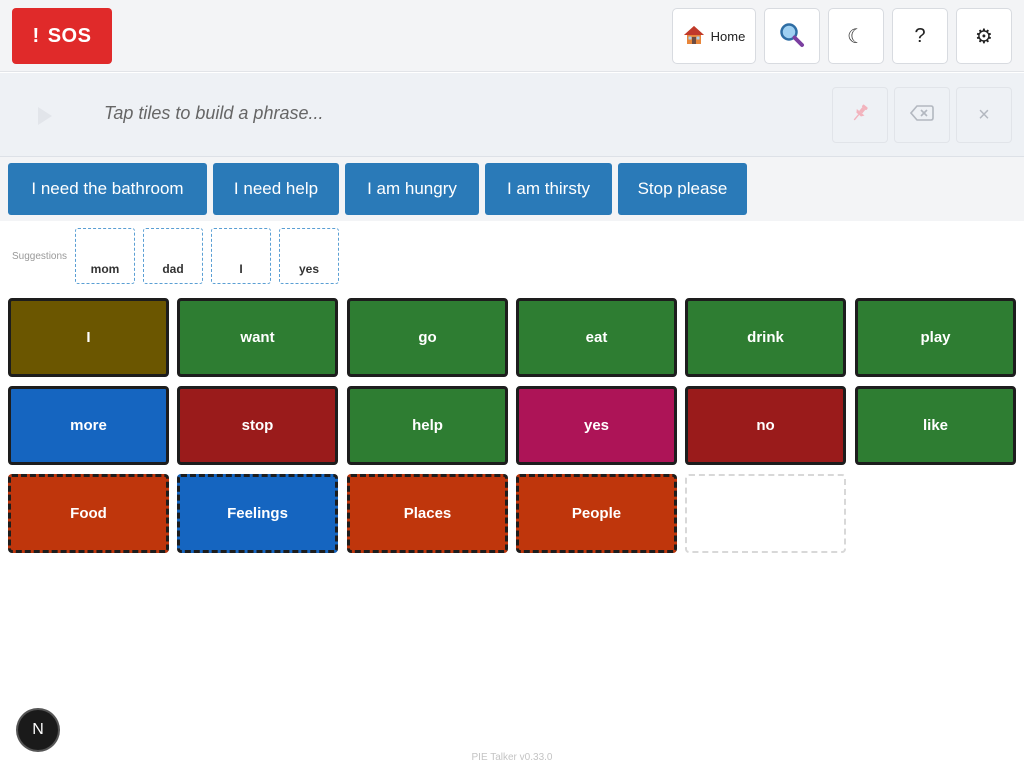  What do you see at coordinates (596, 425) in the screenshot?
I see `word-tile: yes` at bounding box center [596, 425].